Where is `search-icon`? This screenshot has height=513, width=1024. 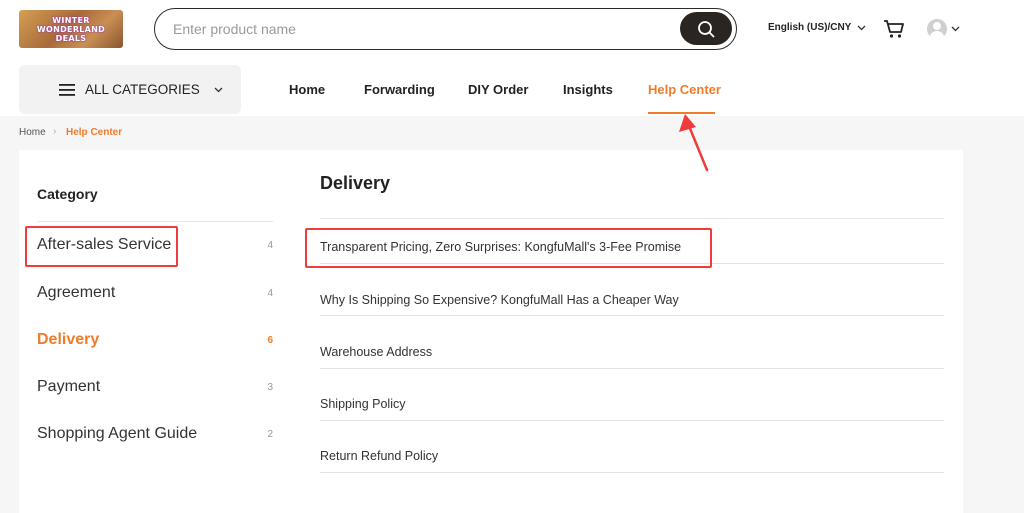 search-icon is located at coordinates (706, 28).